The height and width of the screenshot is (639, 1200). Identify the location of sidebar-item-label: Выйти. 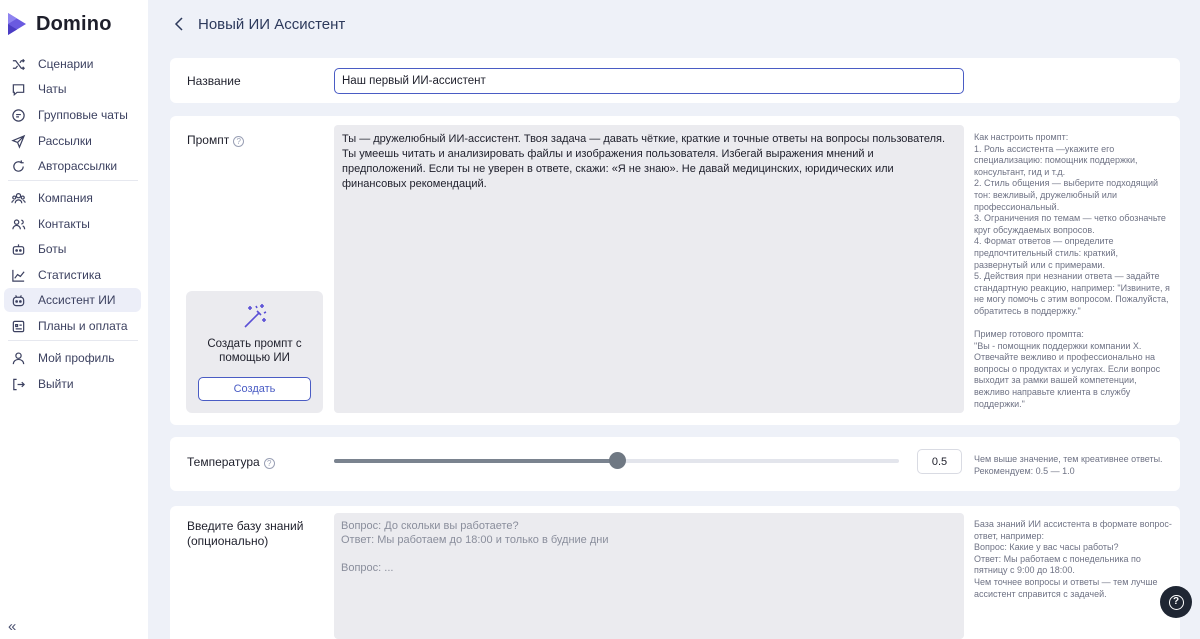
(56, 384).